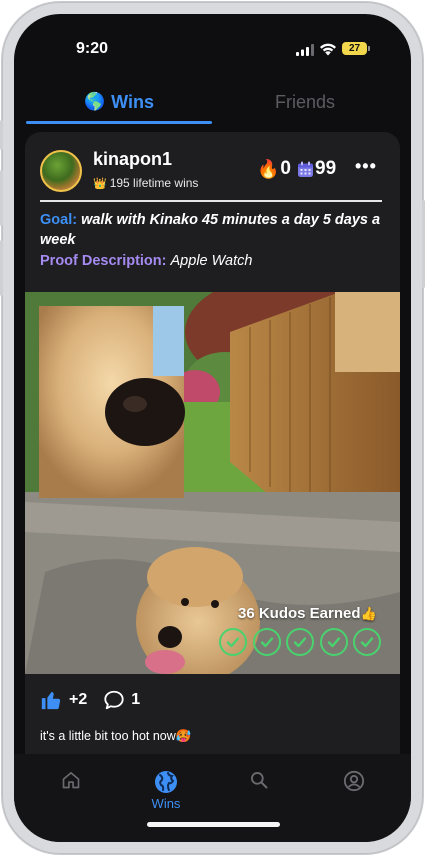  What do you see at coordinates (212, 798) in the screenshot?
I see `bottom-nav: Wins` at bounding box center [212, 798].